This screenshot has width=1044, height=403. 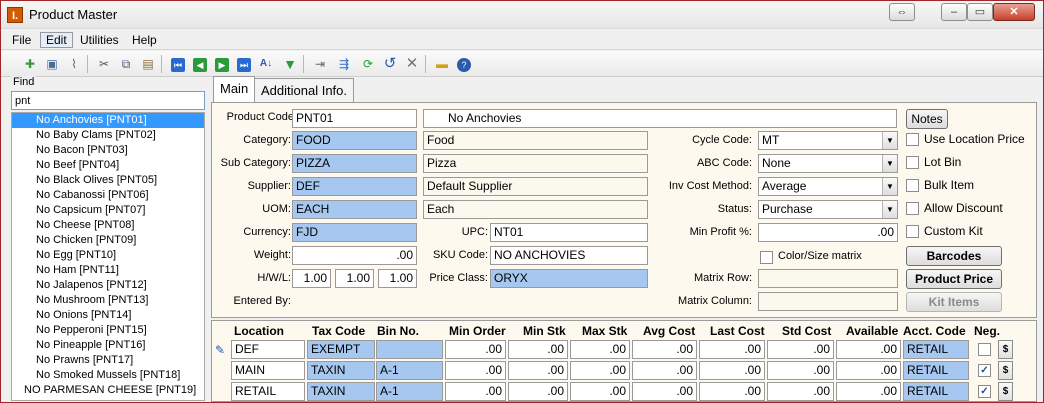 What do you see at coordinates (108, 330) in the screenshot?
I see `list-item: No Pepperoni [PNT15]` at bounding box center [108, 330].